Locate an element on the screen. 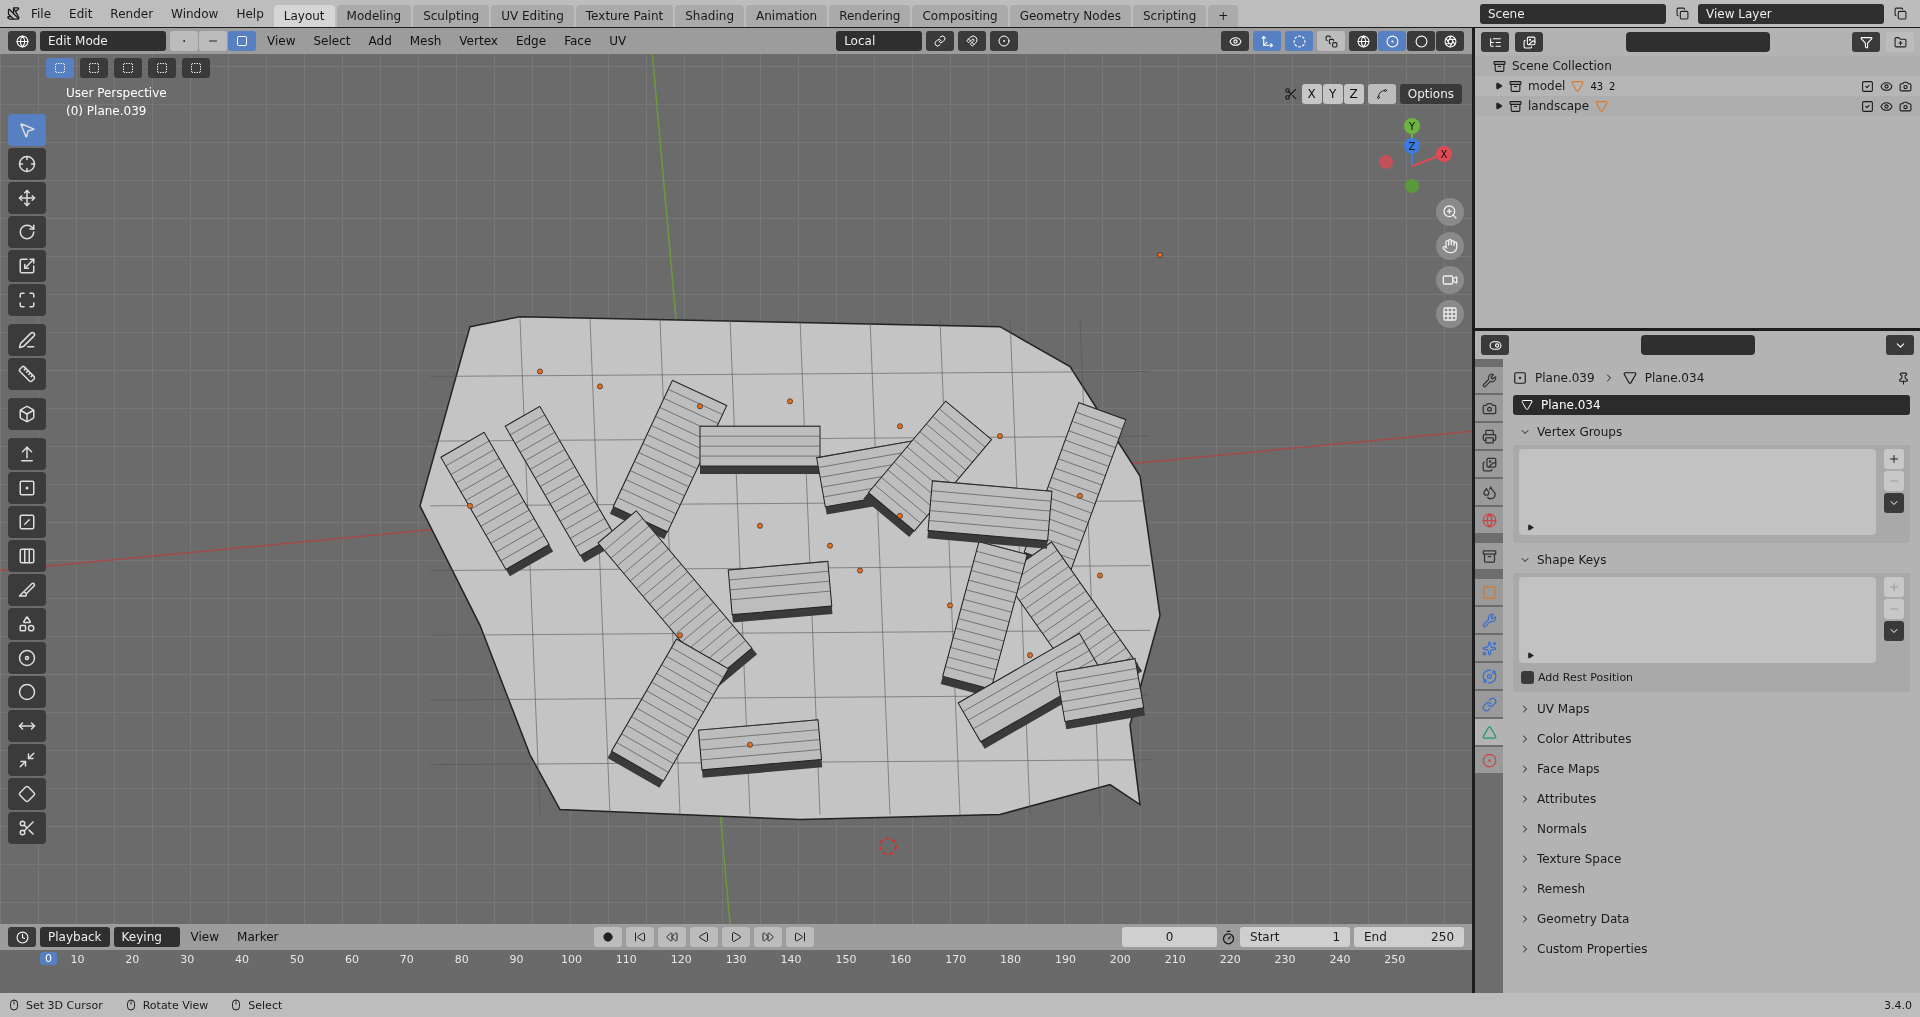 The height and width of the screenshot is (1017, 1920). scene-selector: Scene is located at coordinates (1573, 13).